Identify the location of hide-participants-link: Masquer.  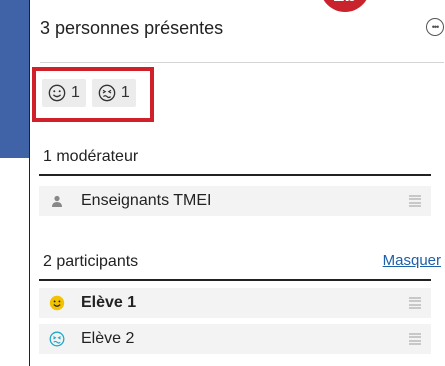
(412, 260).